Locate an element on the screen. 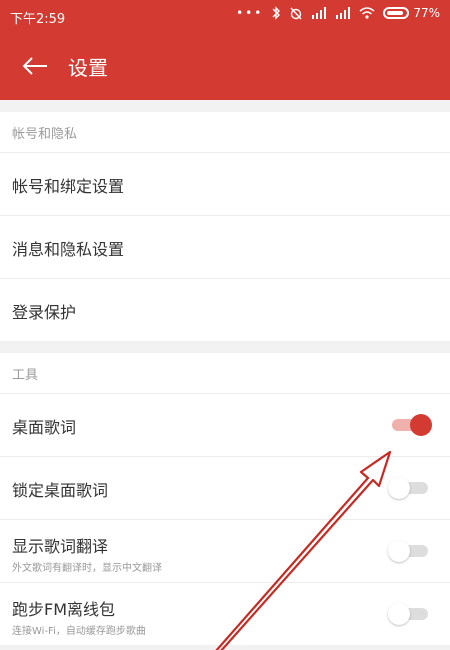 Image resolution: width=450 pixels, height=650 pixels. section-header: 帐号和隐私 is located at coordinates (45, 134).